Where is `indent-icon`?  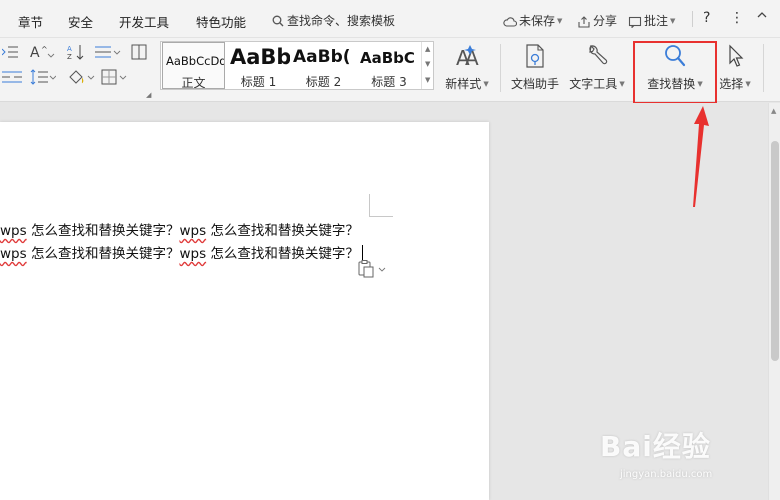 indent-icon is located at coordinates (10, 52).